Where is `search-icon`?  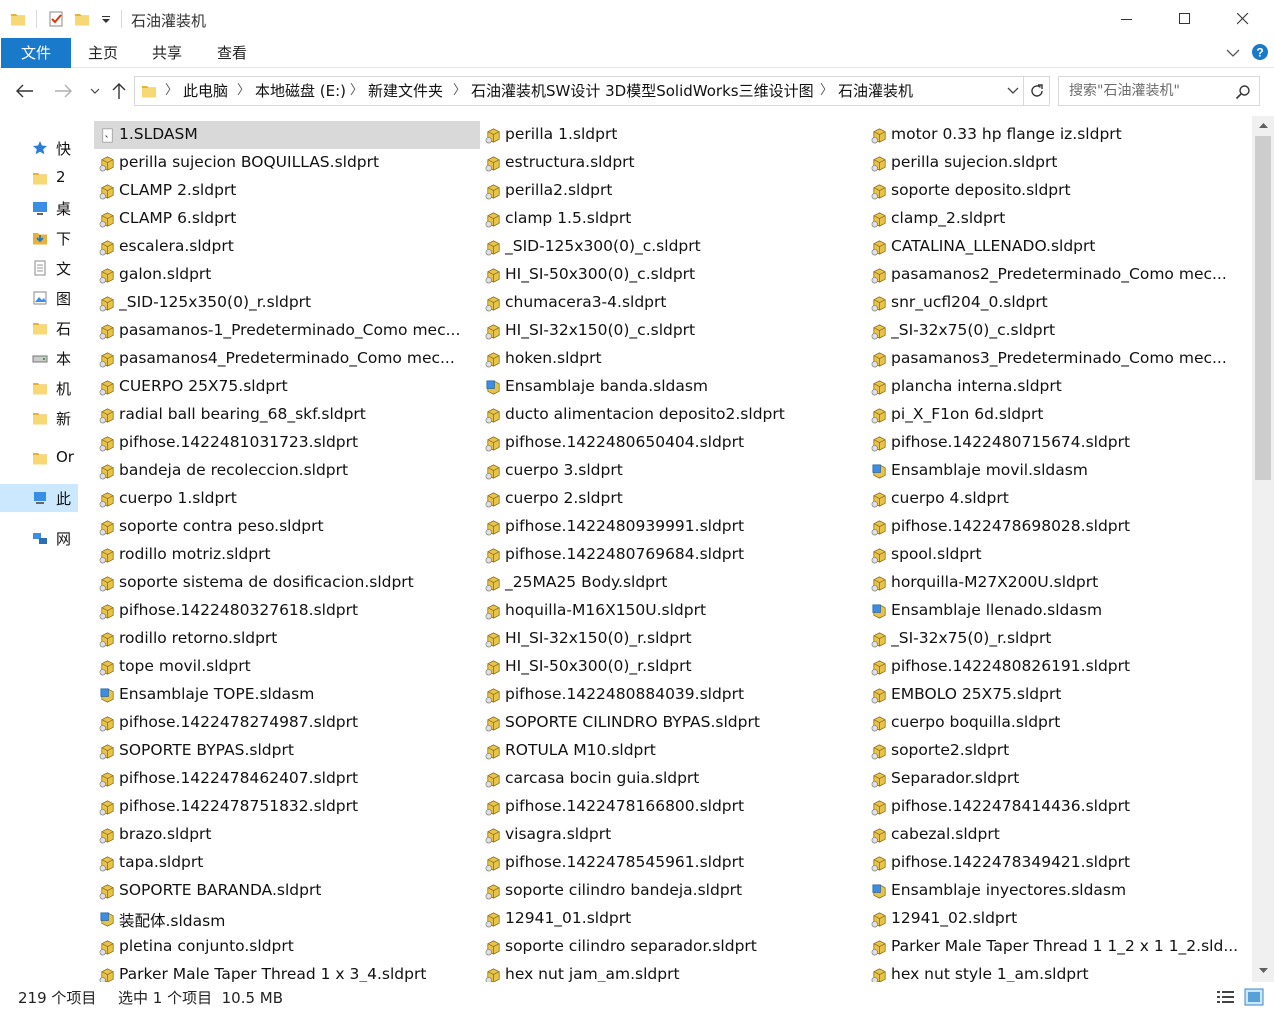
search-icon is located at coordinates (1243, 92).